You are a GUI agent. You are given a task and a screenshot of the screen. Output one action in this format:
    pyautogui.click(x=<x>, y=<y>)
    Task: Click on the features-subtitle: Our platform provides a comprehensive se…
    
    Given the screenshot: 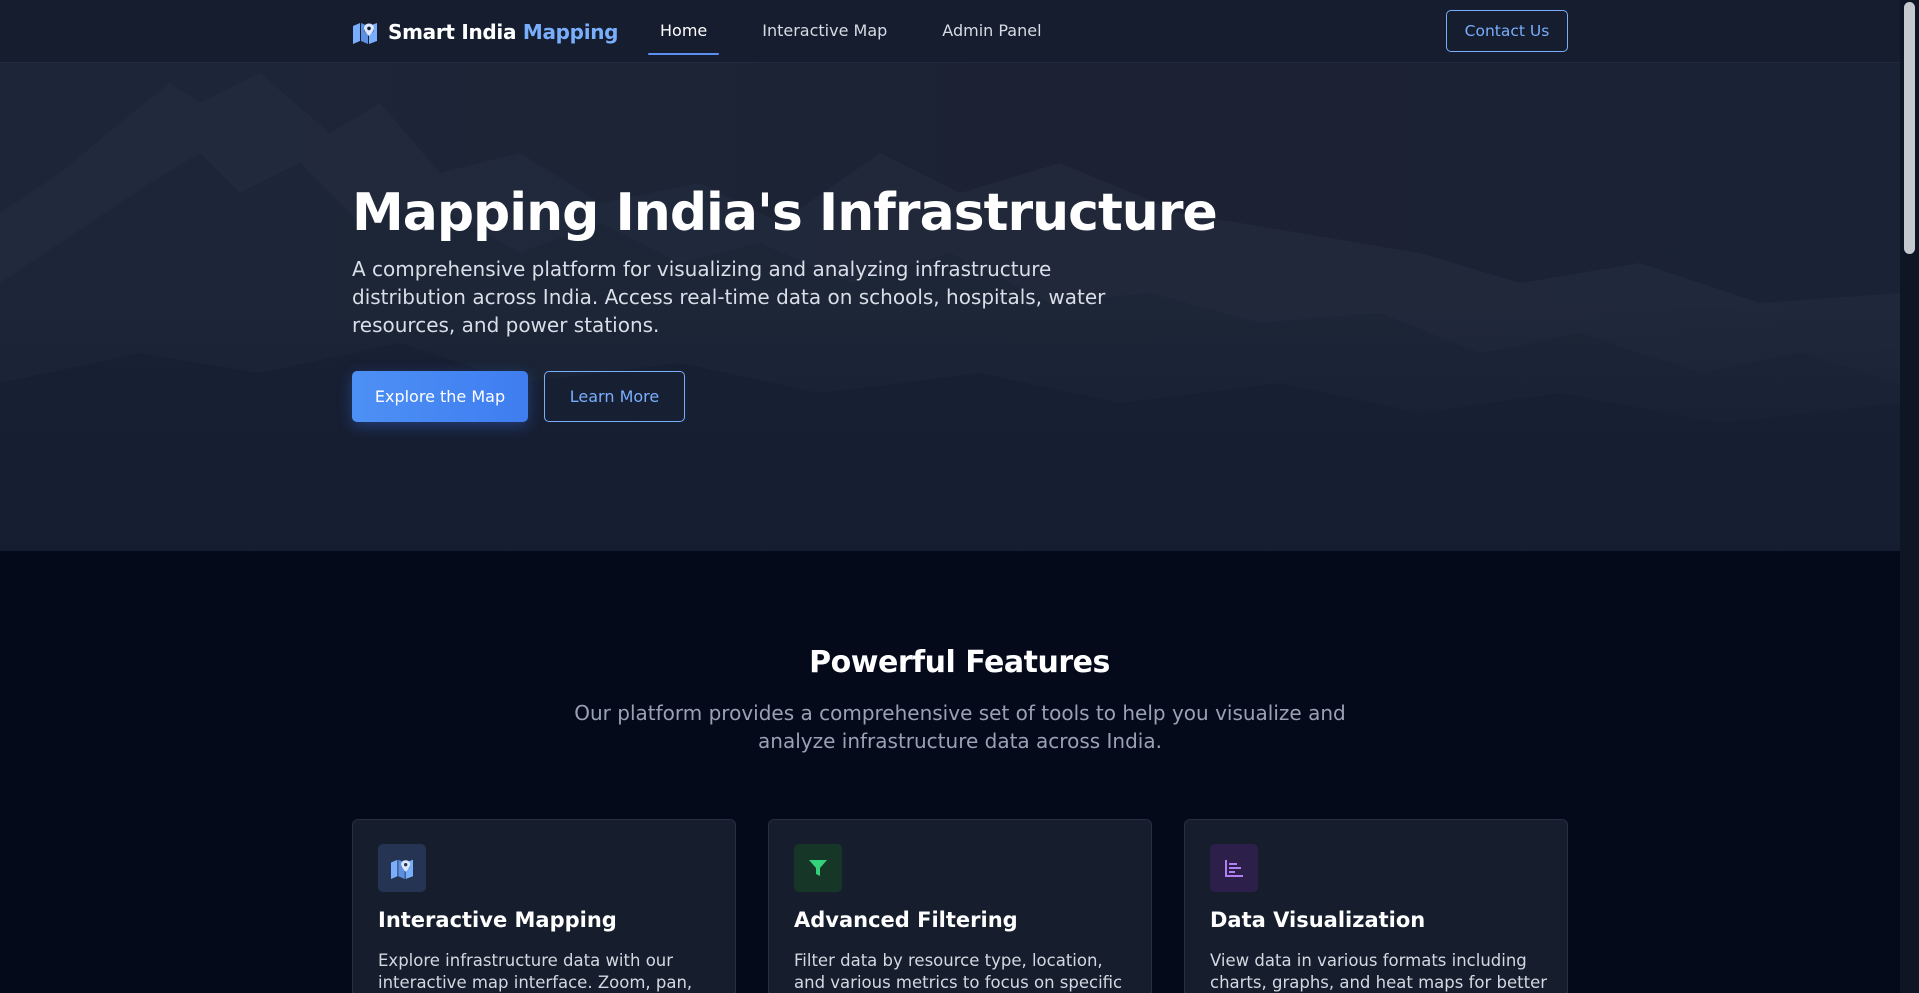 What is the action you would take?
    pyautogui.click(x=960, y=727)
    